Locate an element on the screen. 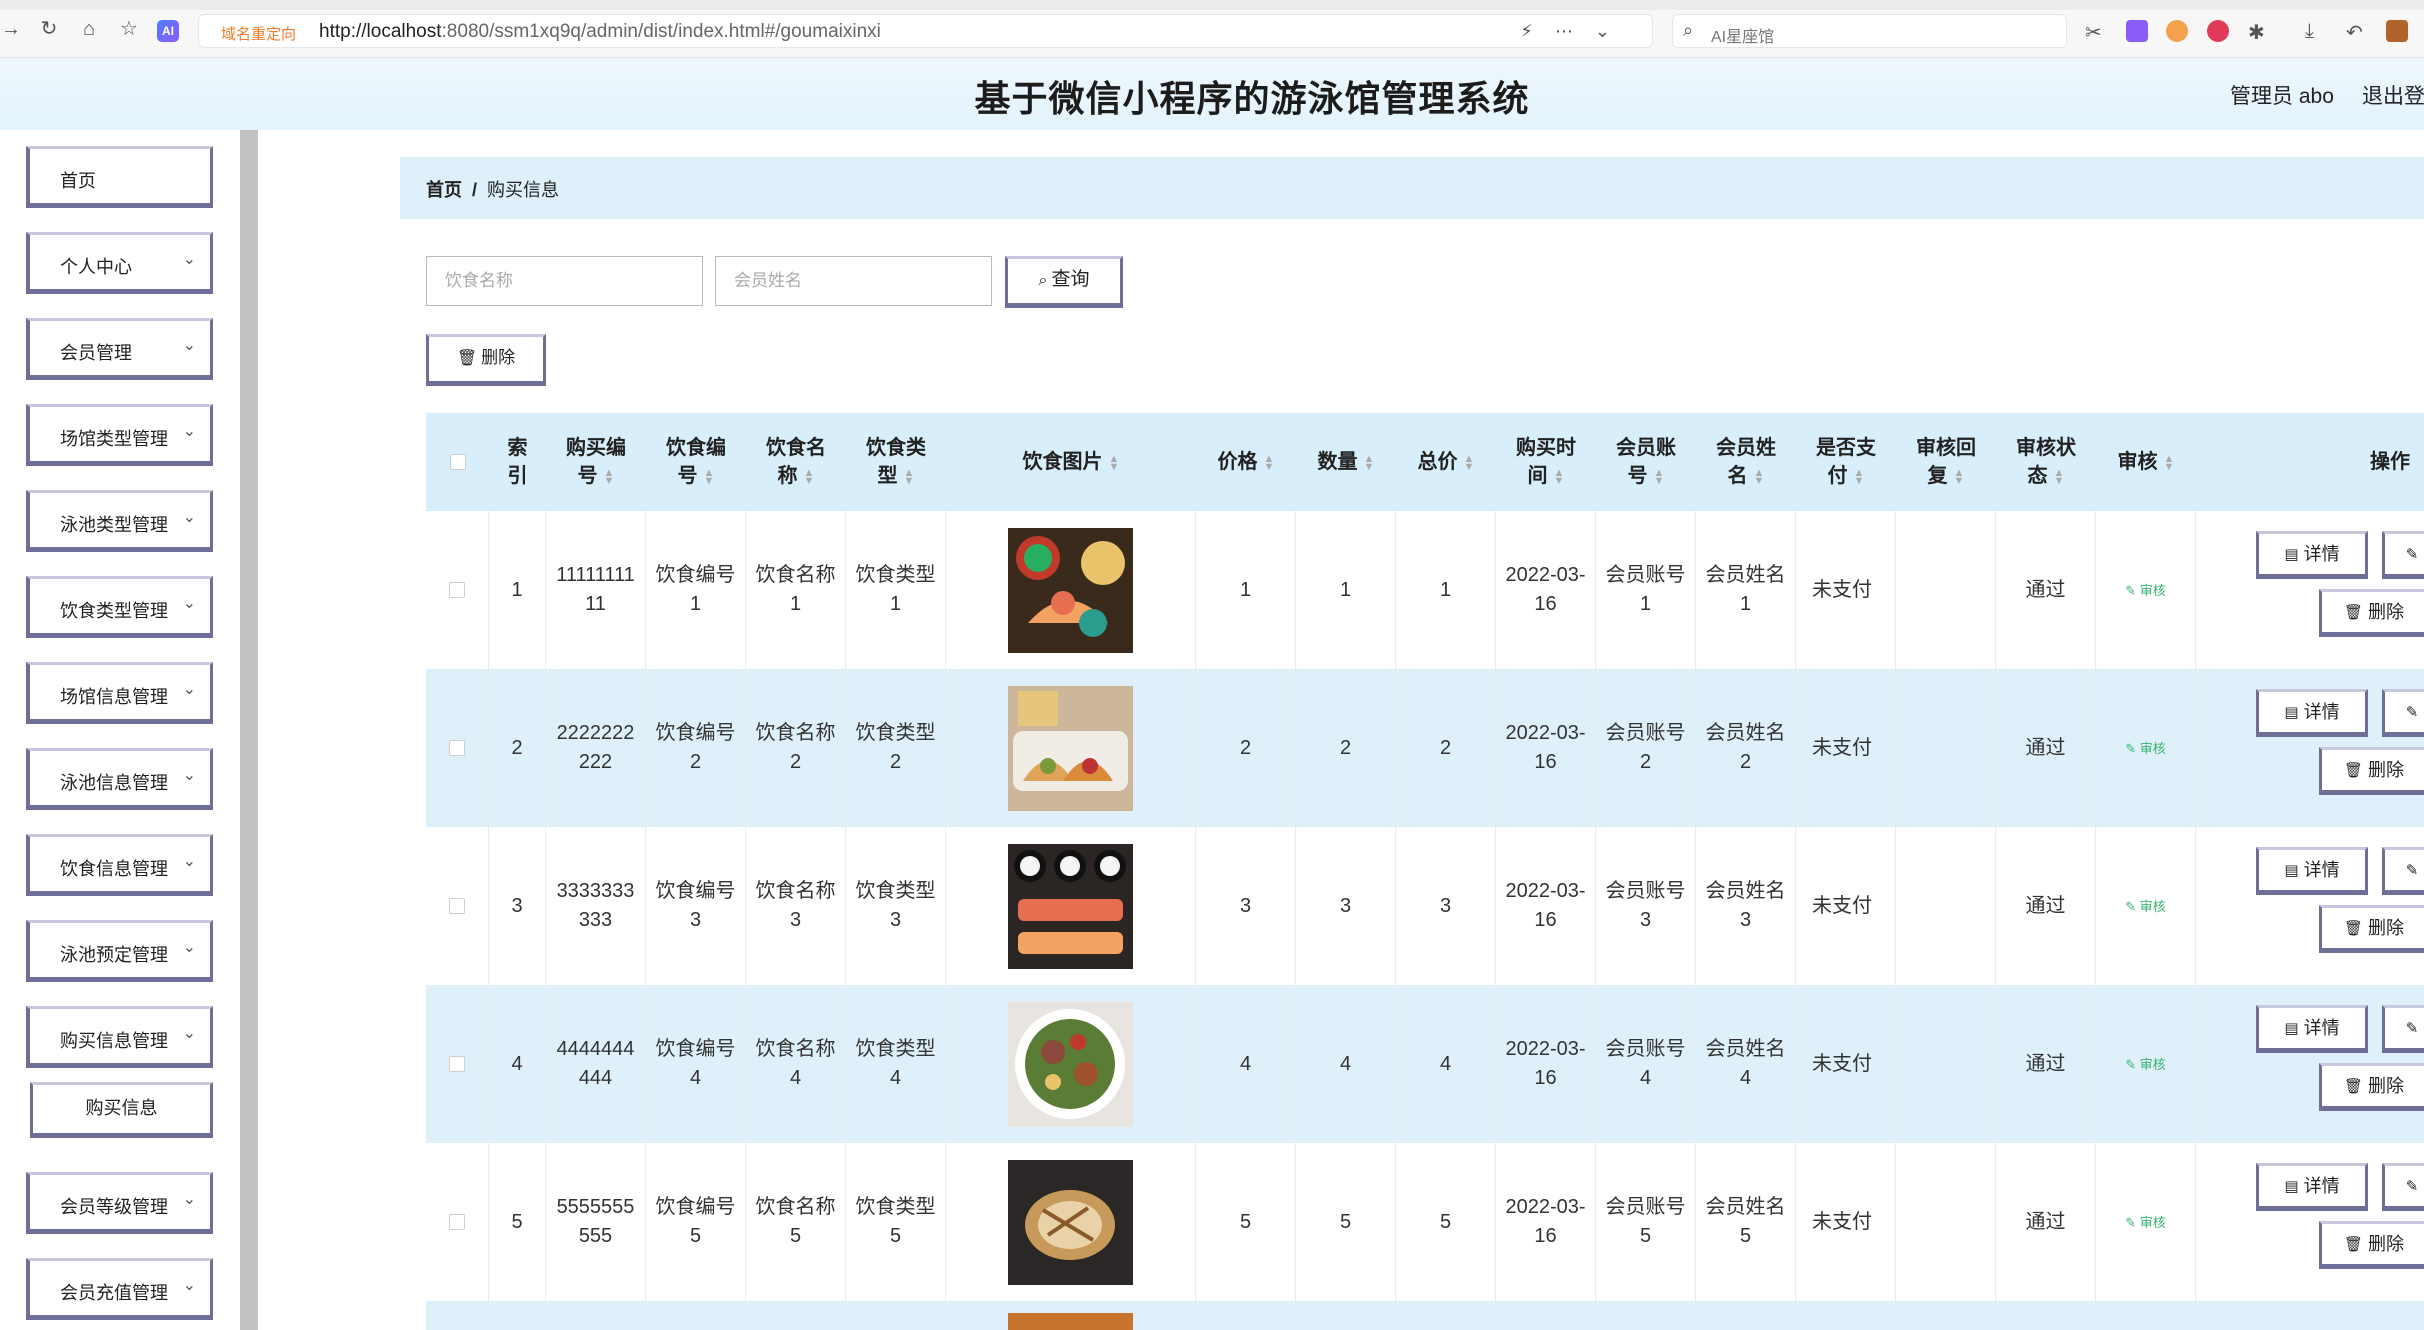 The image size is (2424, 1330). column-header-buy-no: 购买编号 ▲ ▼ is located at coordinates (596, 462).